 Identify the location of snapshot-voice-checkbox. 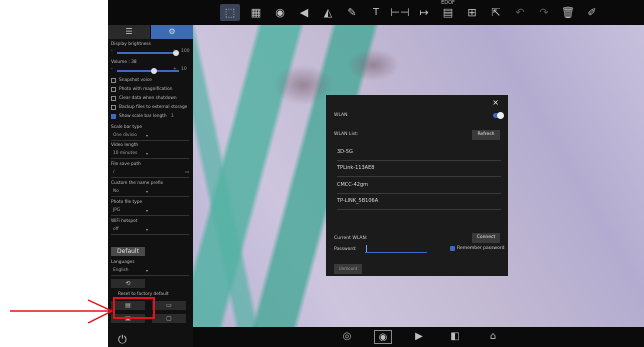
(113, 80).